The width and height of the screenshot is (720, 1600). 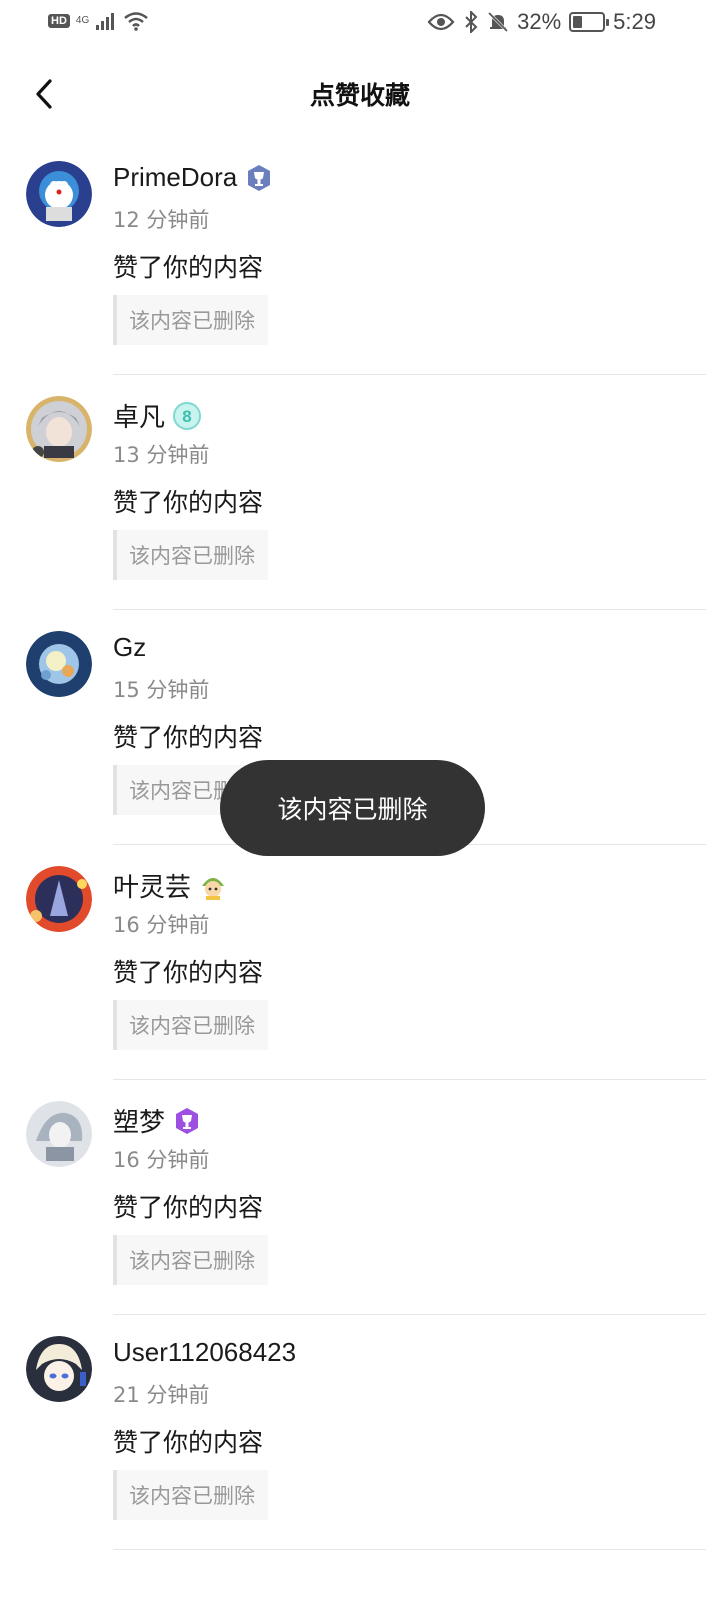 I want to click on battery-icon, so click(x=589, y=22).